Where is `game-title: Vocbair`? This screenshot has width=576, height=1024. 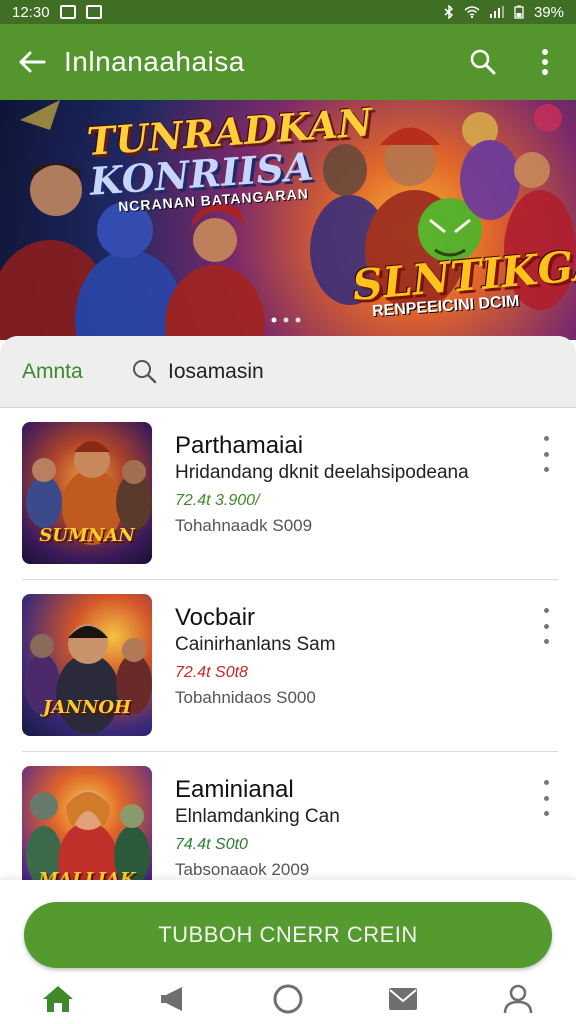 game-title: Vocbair is located at coordinates (215, 617).